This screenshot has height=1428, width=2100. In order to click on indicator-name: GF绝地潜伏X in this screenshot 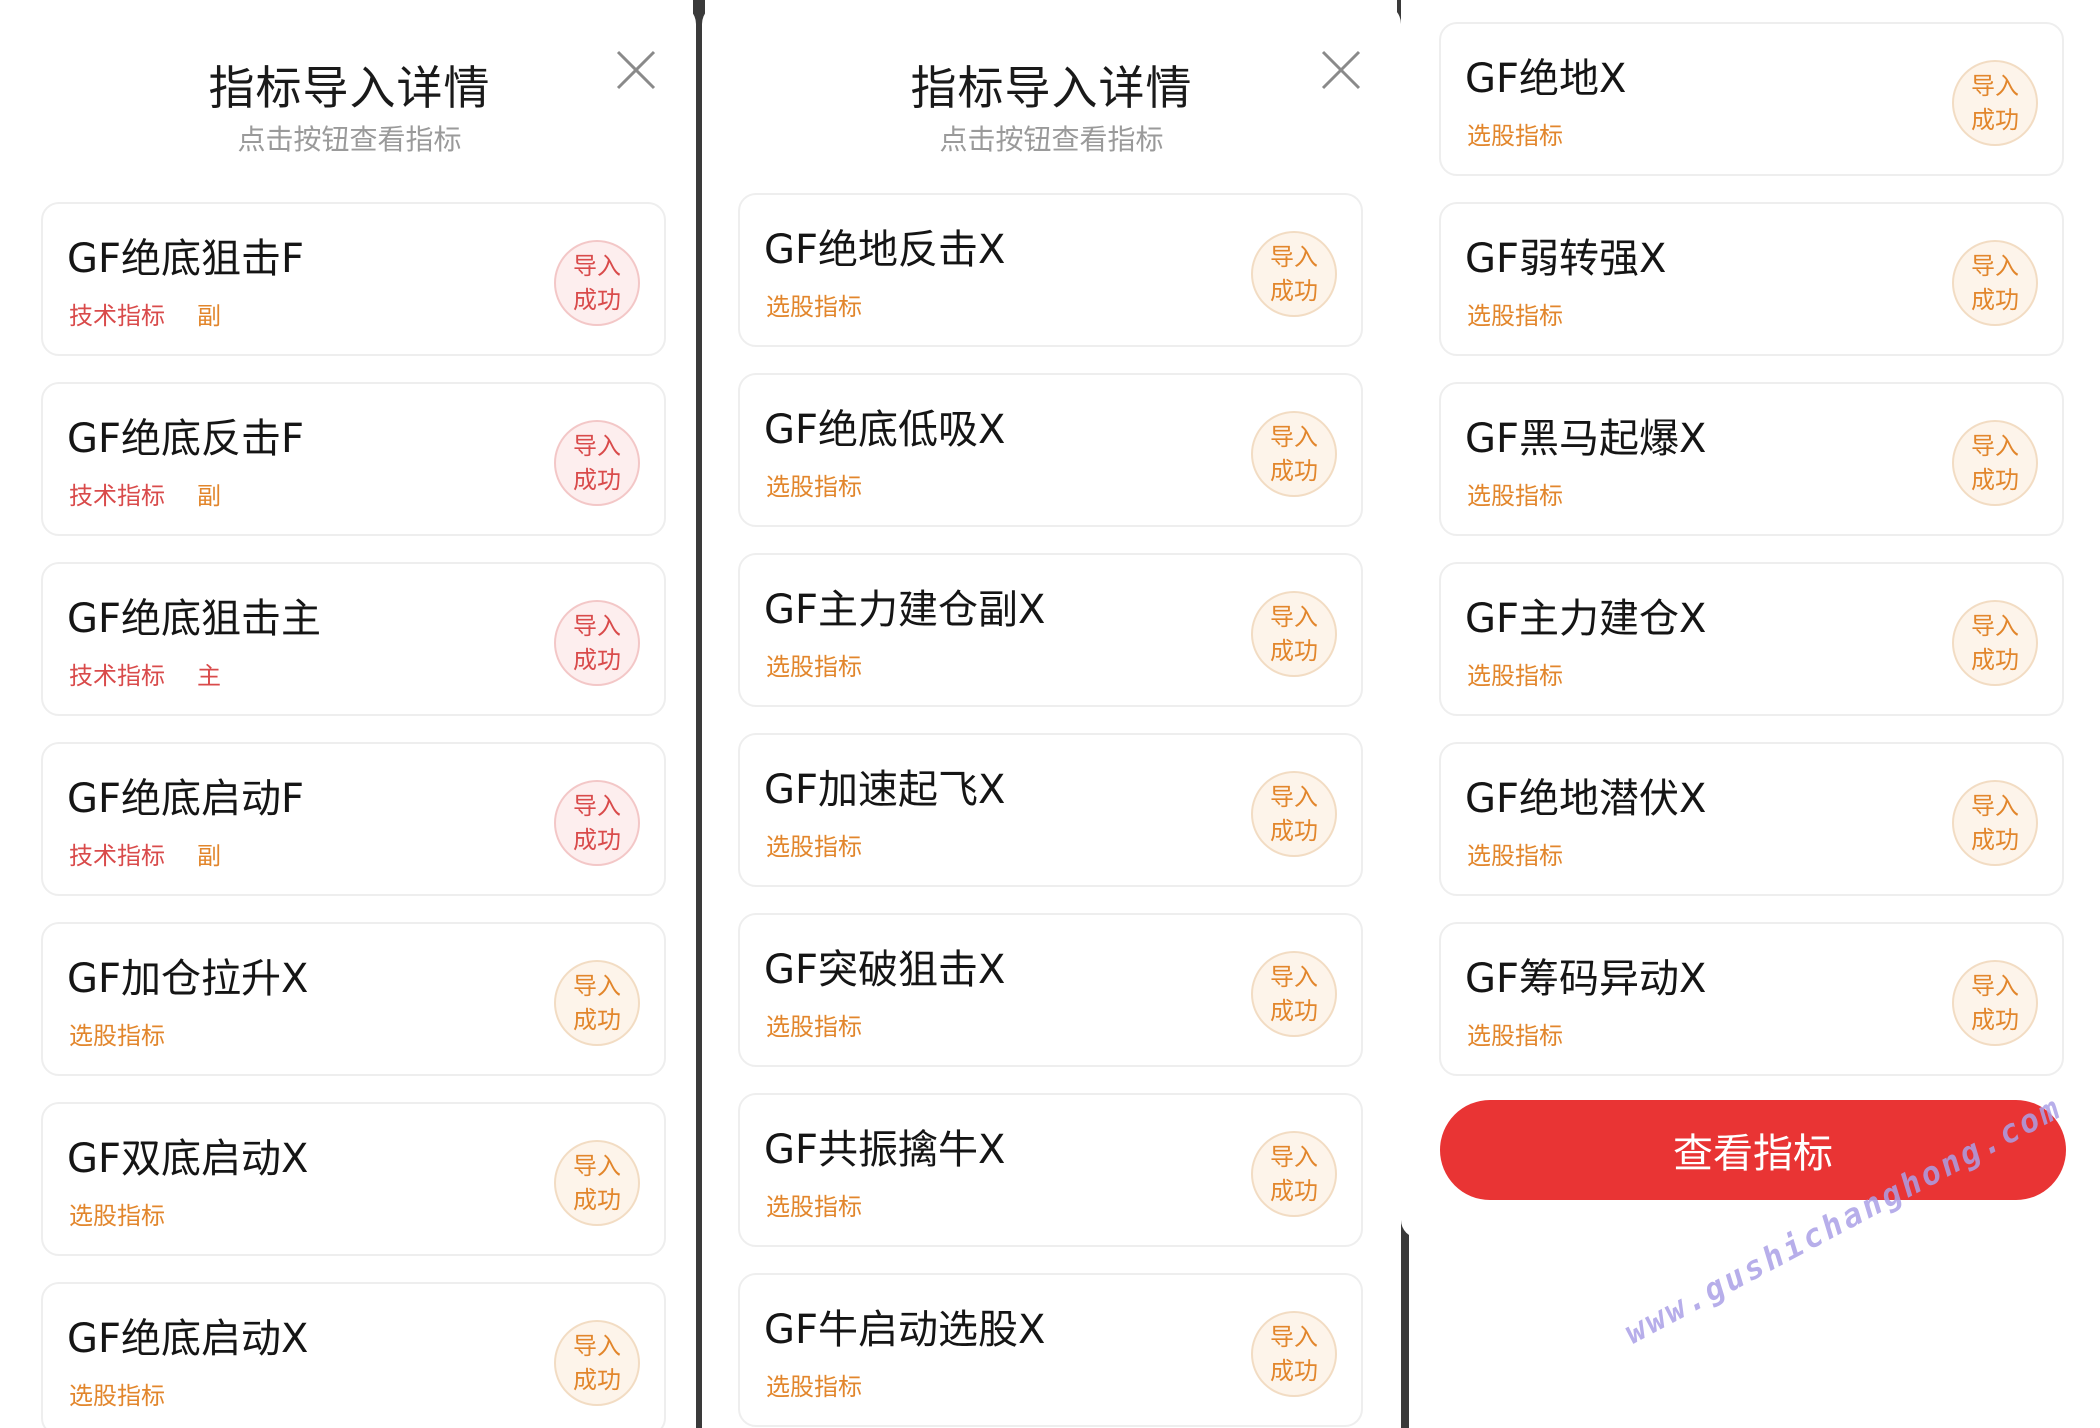, I will do `click(1586, 799)`.